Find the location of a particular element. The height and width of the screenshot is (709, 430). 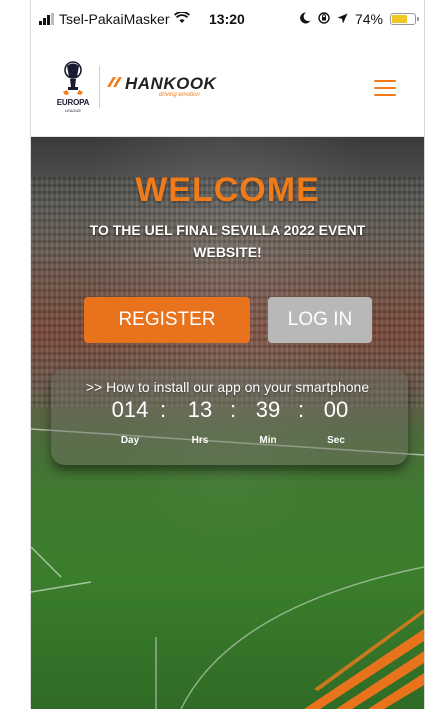

carrier-name: Tsel-PakaiMasker is located at coordinates (114, 19).